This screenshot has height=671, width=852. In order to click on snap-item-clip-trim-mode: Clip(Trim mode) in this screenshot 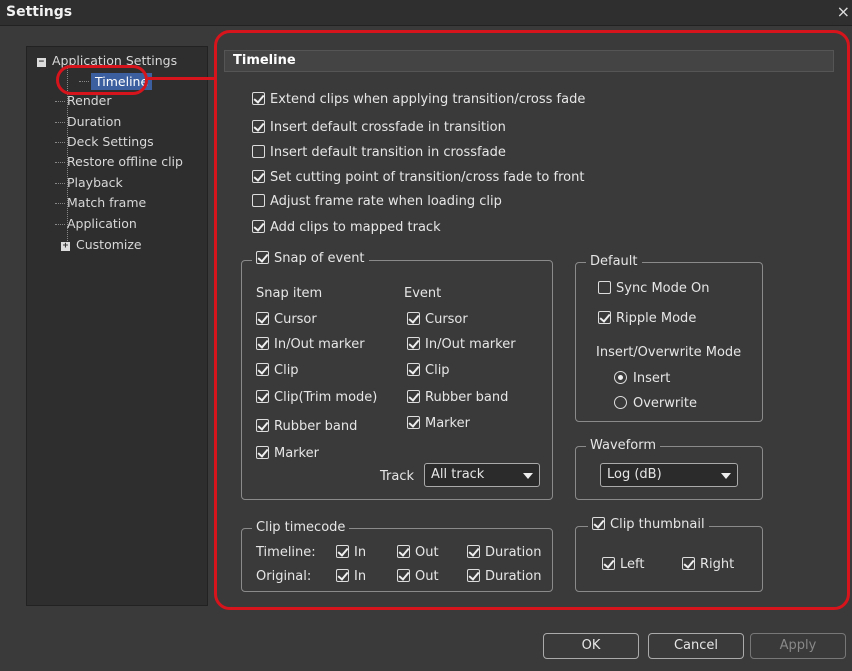, I will do `click(316, 397)`.